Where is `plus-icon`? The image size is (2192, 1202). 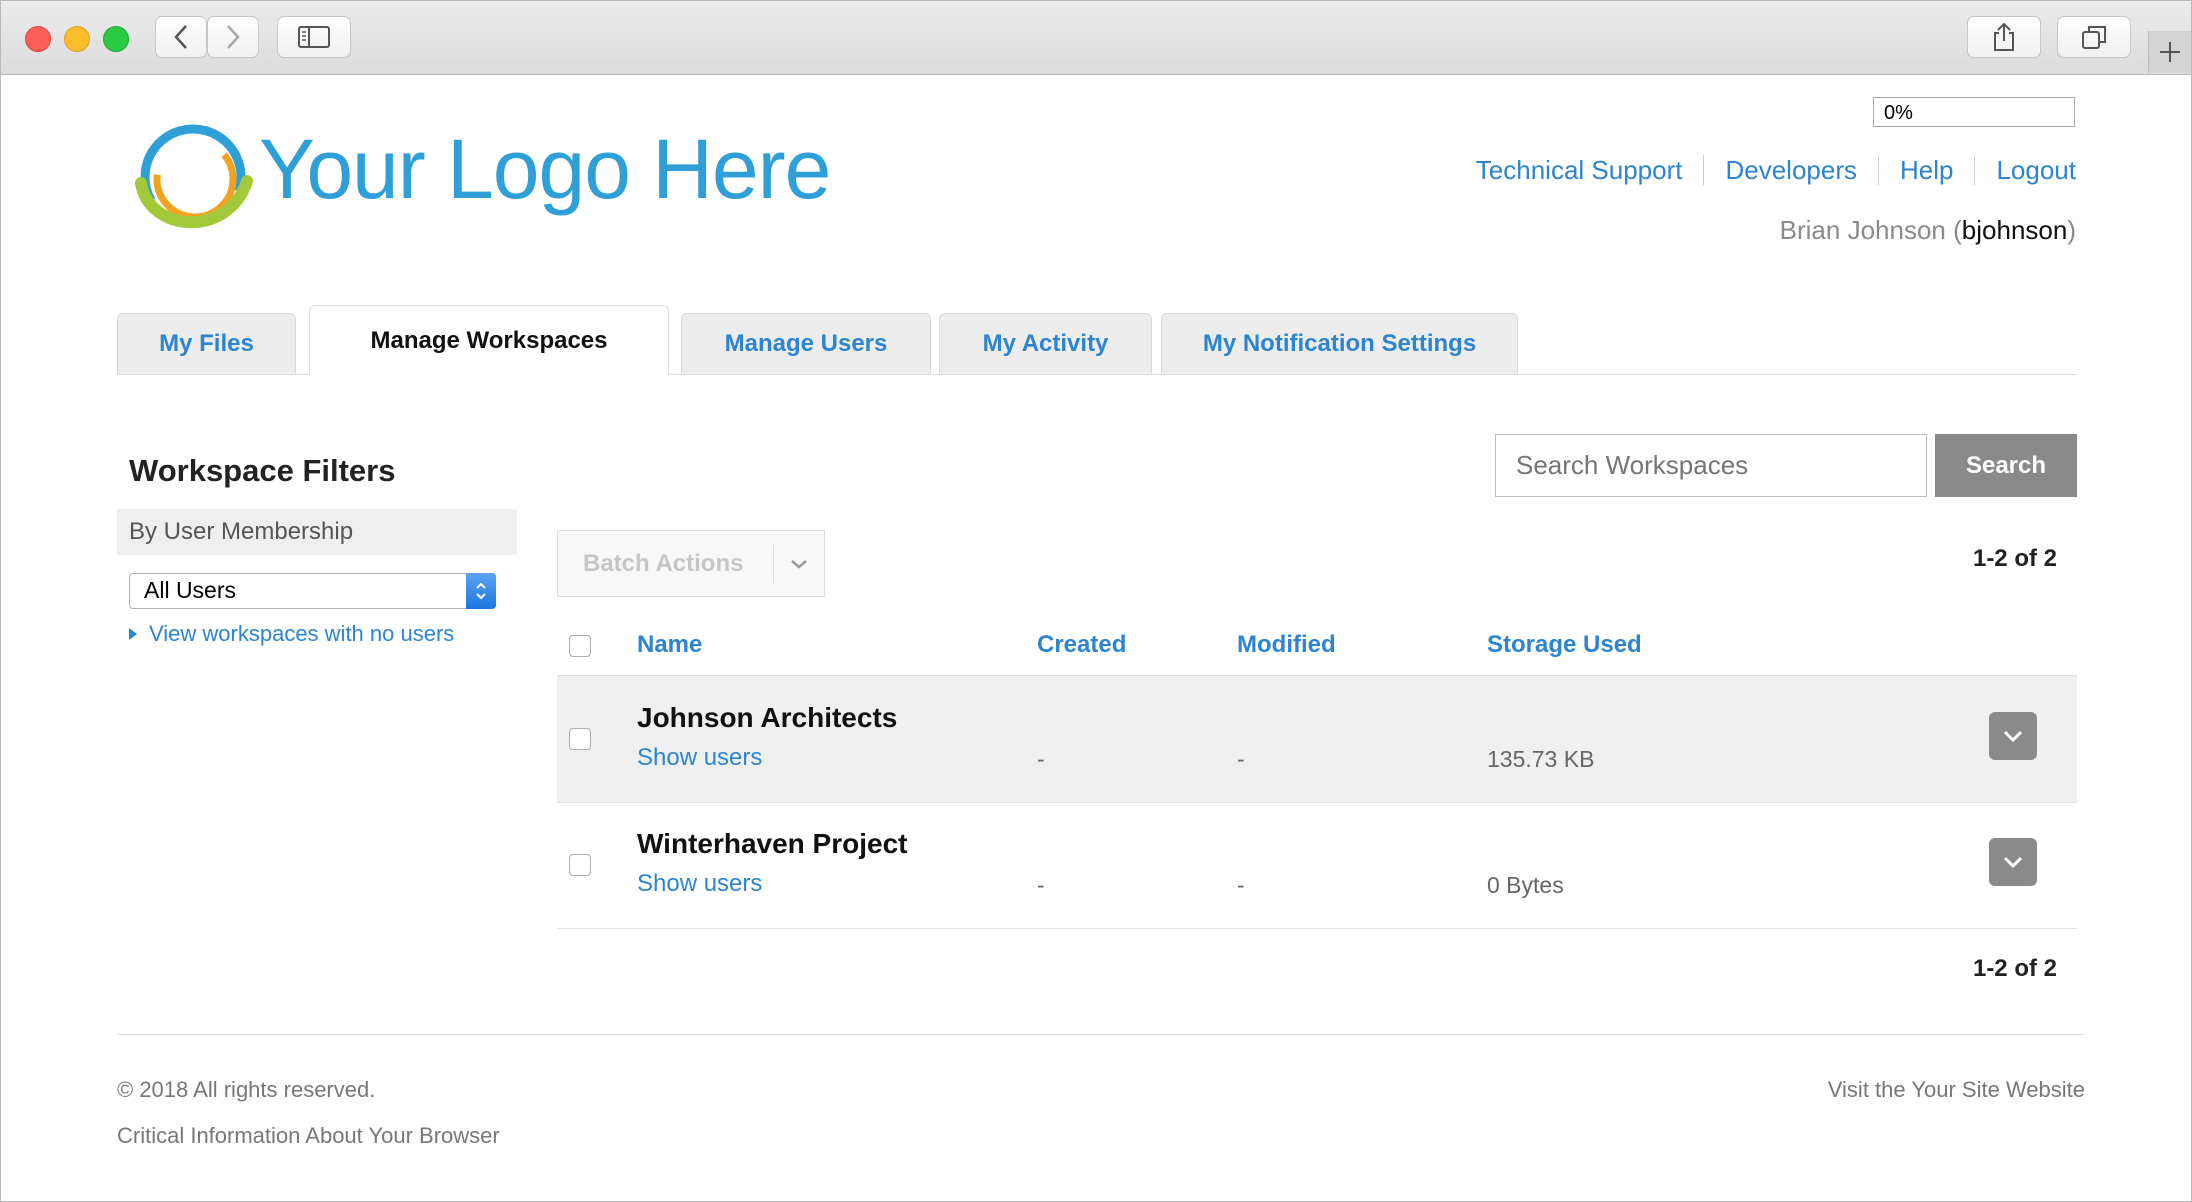 plus-icon is located at coordinates (2170, 52).